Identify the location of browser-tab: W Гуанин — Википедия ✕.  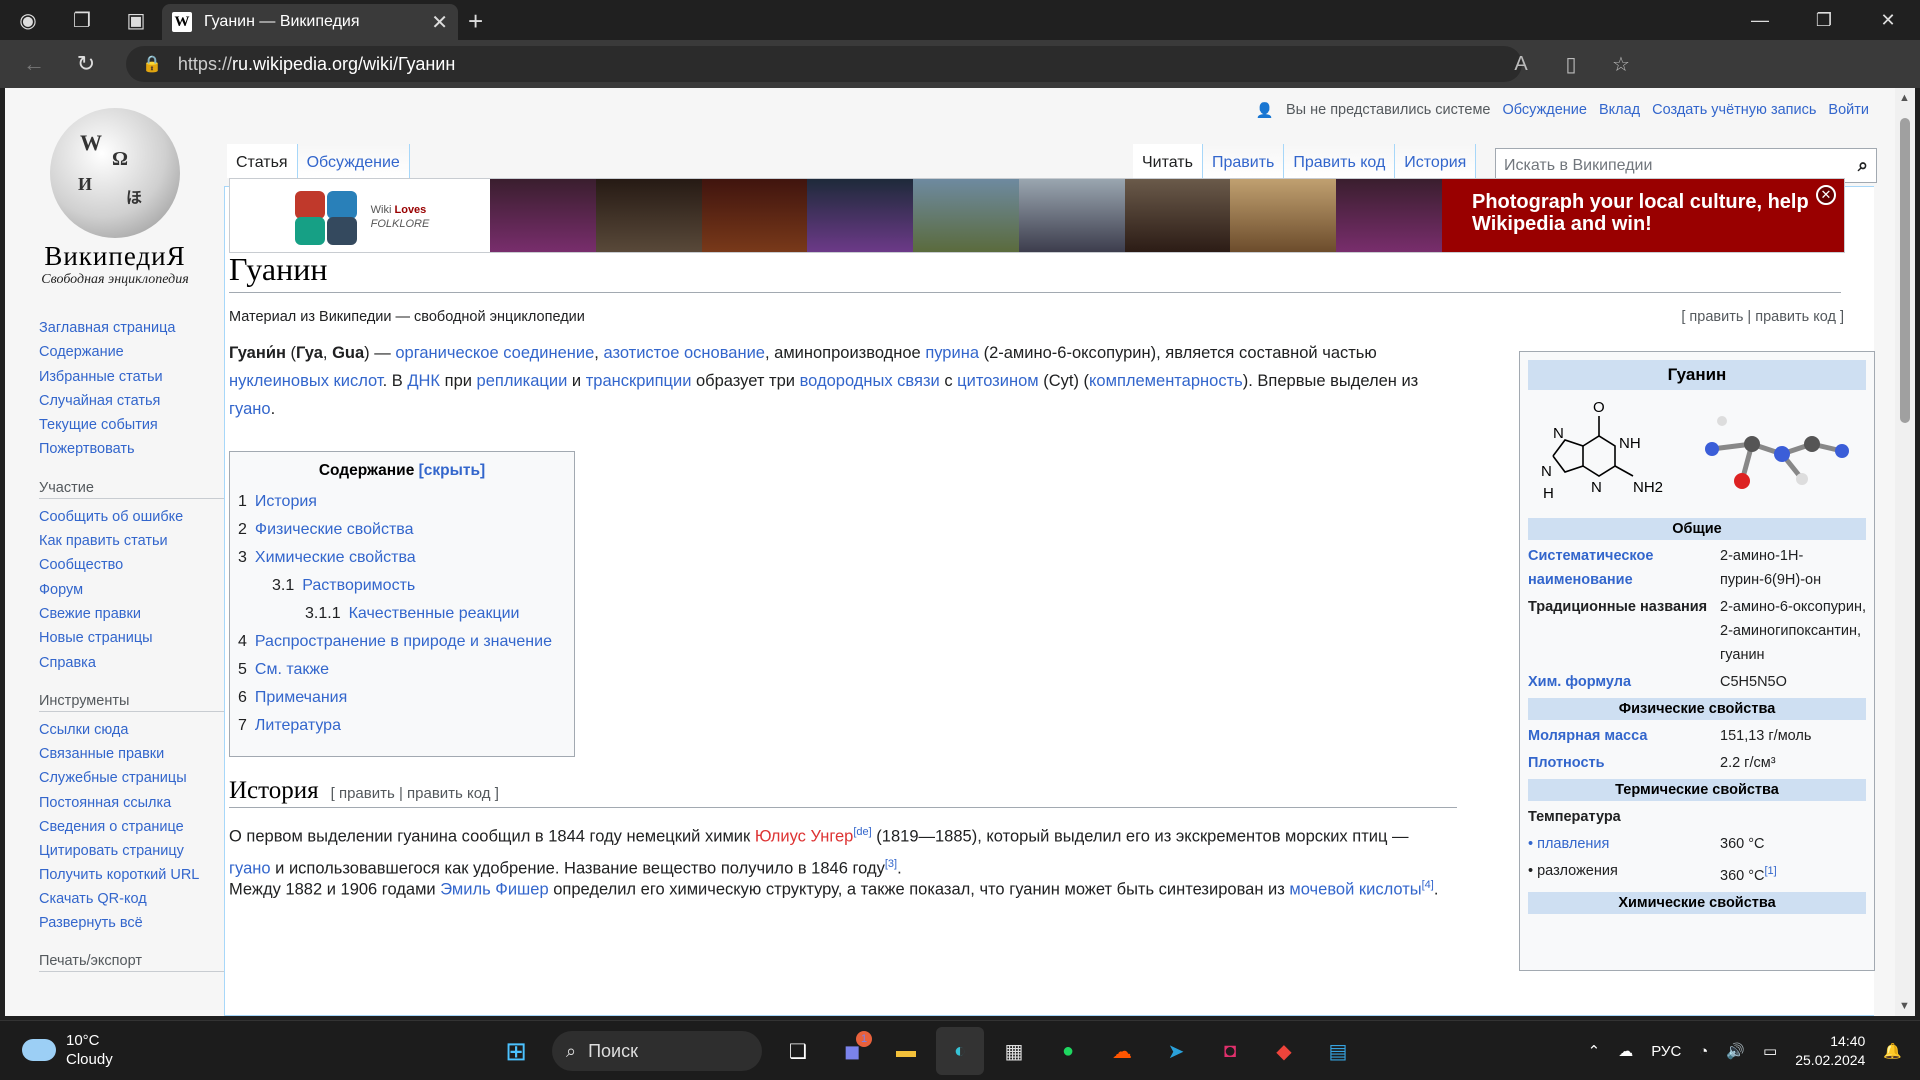
(310, 22).